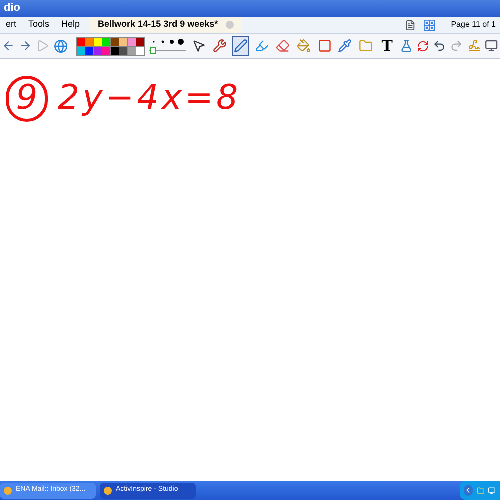  Describe the element at coordinates (158, 25) in the screenshot. I see `tab-label: Bellwork 14-15 3rd 9 weeks*` at that location.